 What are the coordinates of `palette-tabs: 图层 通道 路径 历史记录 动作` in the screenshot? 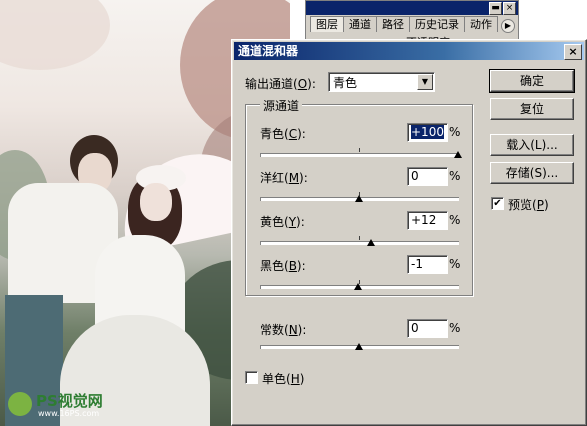 It's located at (404, 24).